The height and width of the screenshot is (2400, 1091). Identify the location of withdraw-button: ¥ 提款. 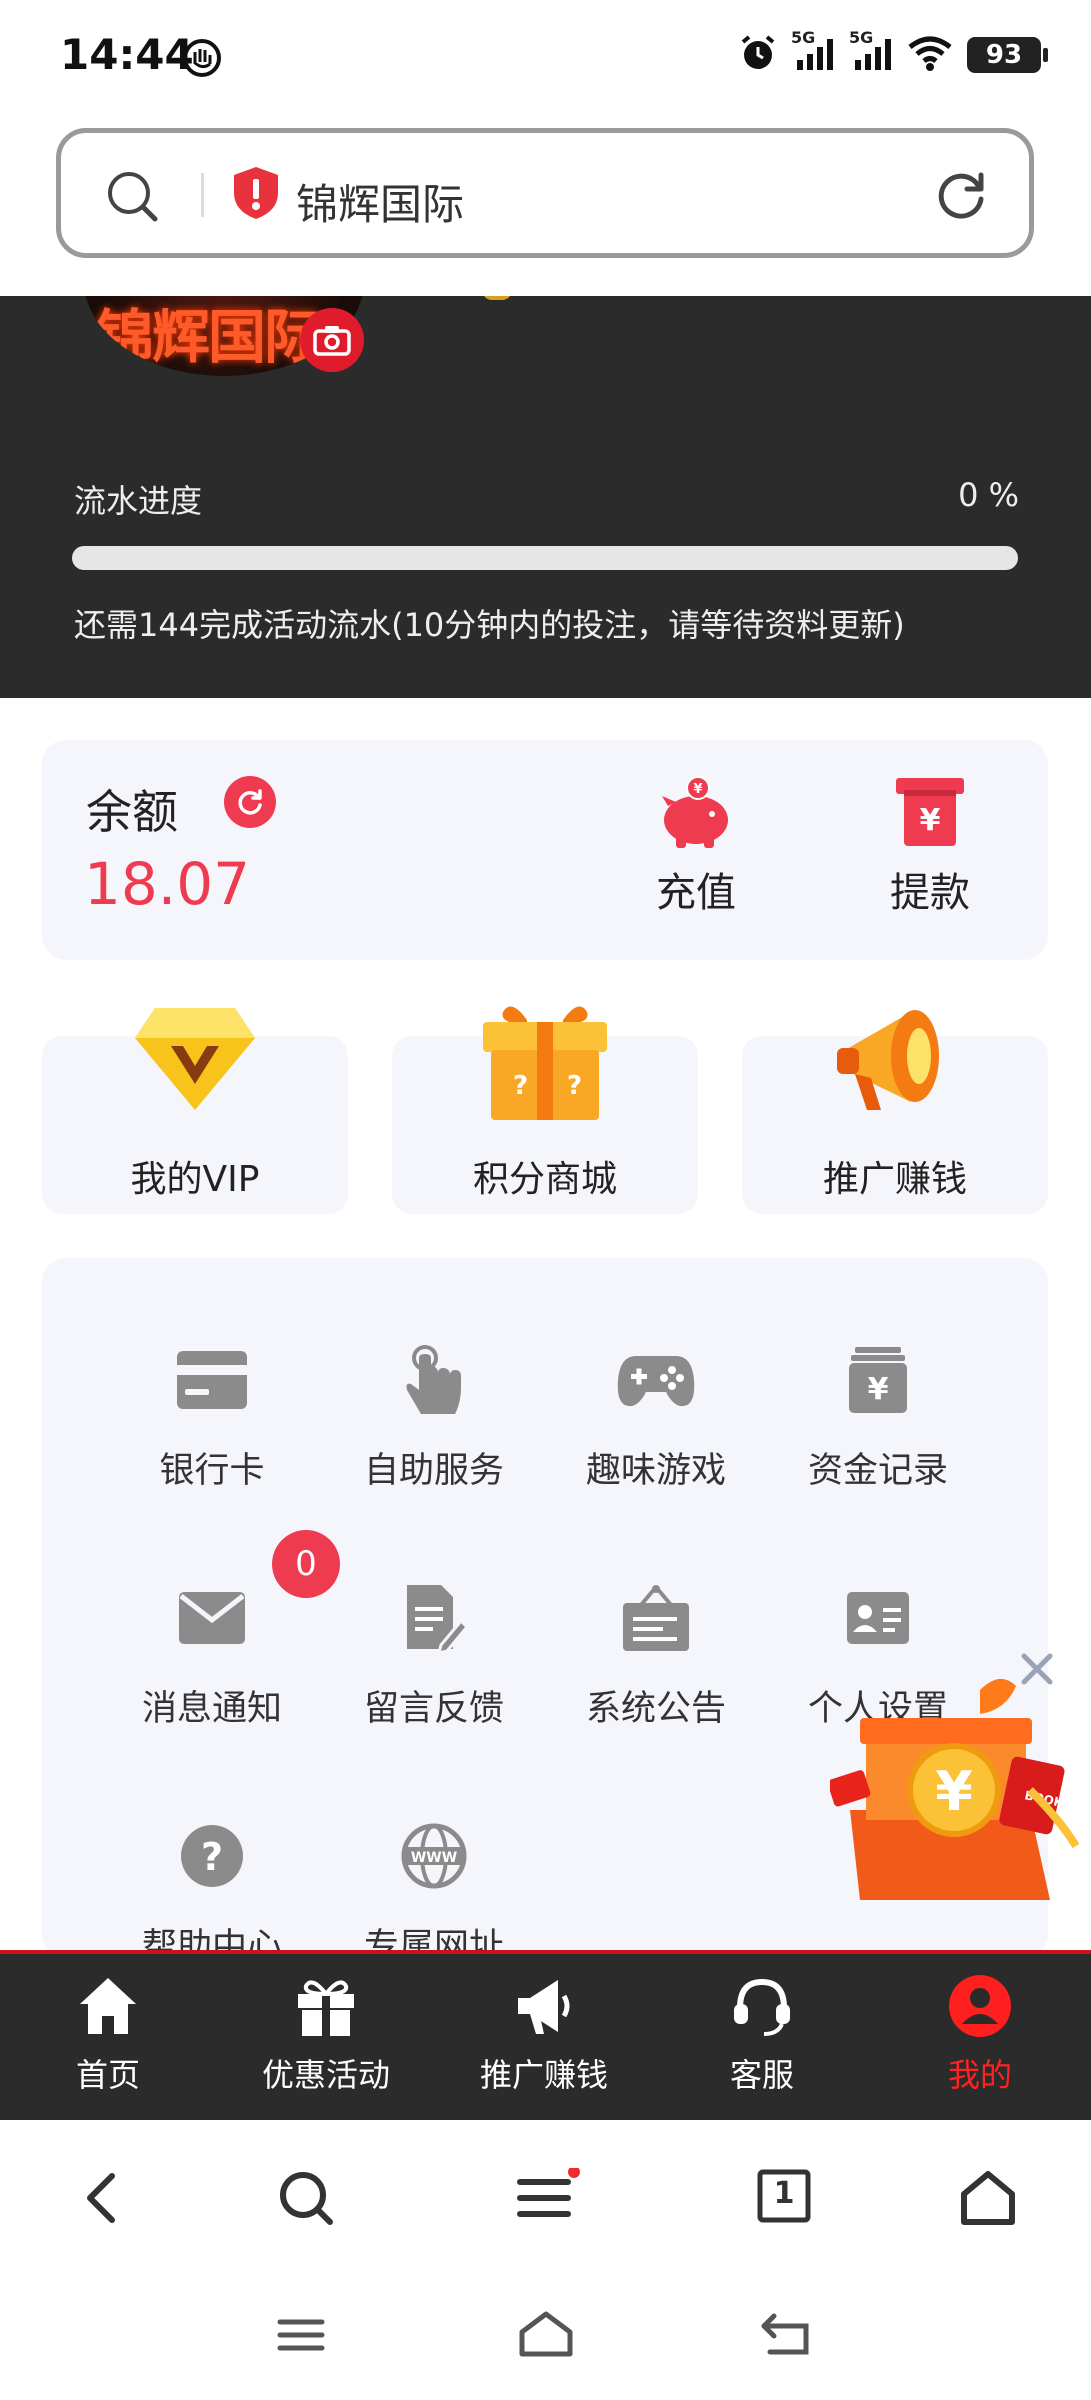
(930, 846).